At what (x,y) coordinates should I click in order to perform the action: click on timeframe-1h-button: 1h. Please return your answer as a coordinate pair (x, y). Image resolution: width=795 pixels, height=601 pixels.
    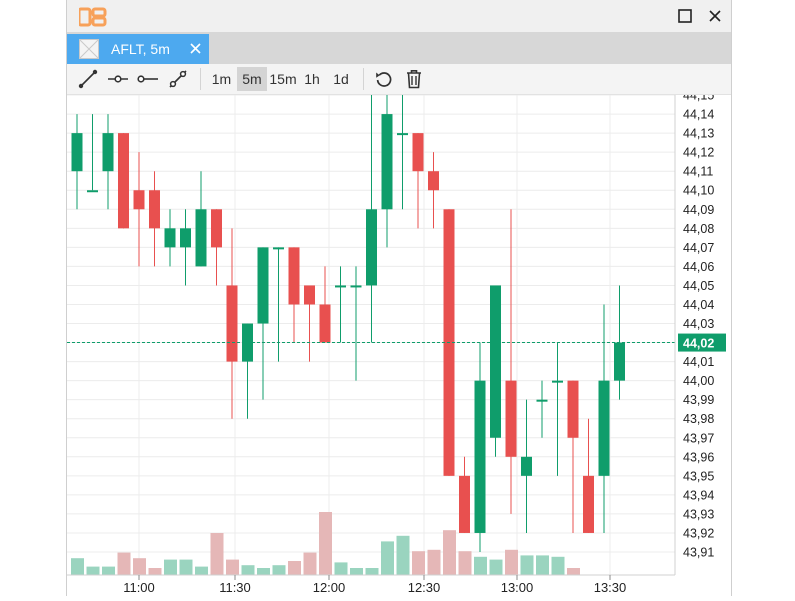
    Looking at the image, I should click on (312, 79).